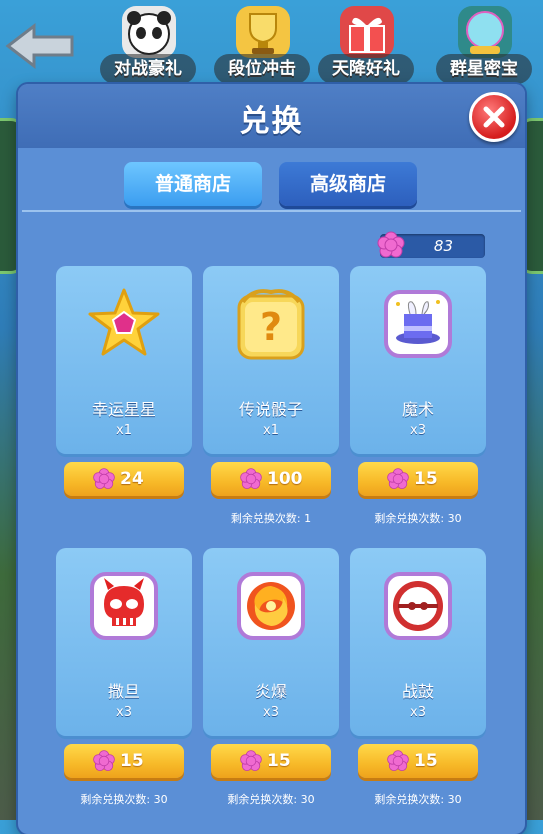 The height and width of the screenshot is (834, 543). I want to click on shop-item-lucky-star: 幸运星星 x1, so click(124, 360).